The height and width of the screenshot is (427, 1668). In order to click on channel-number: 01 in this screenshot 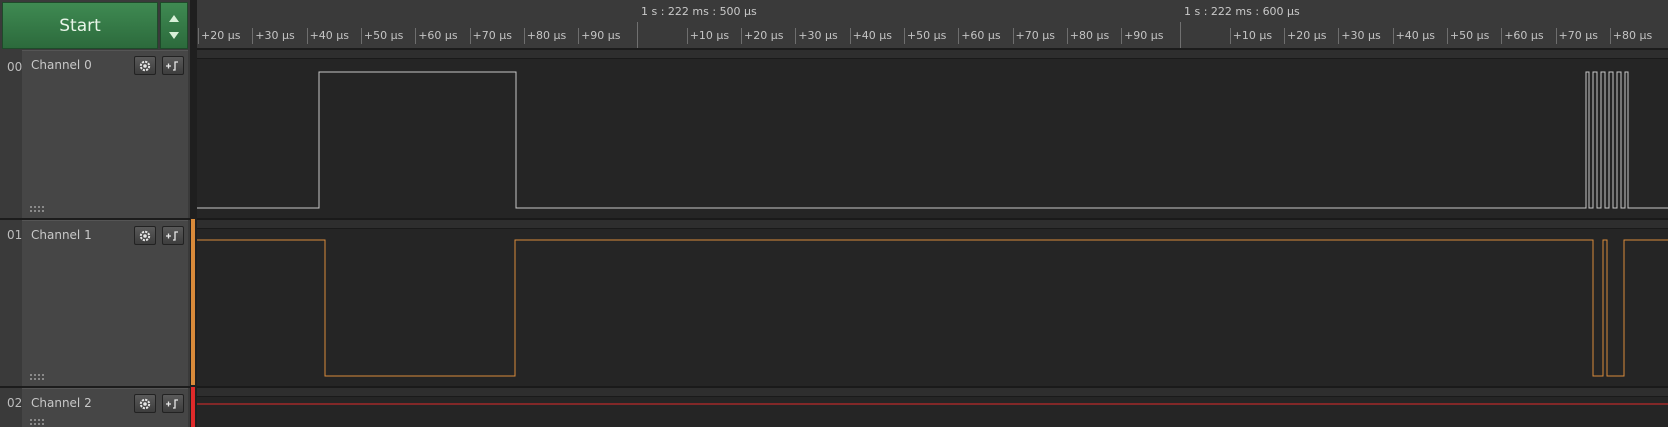, I will do `click(15, 235)`.